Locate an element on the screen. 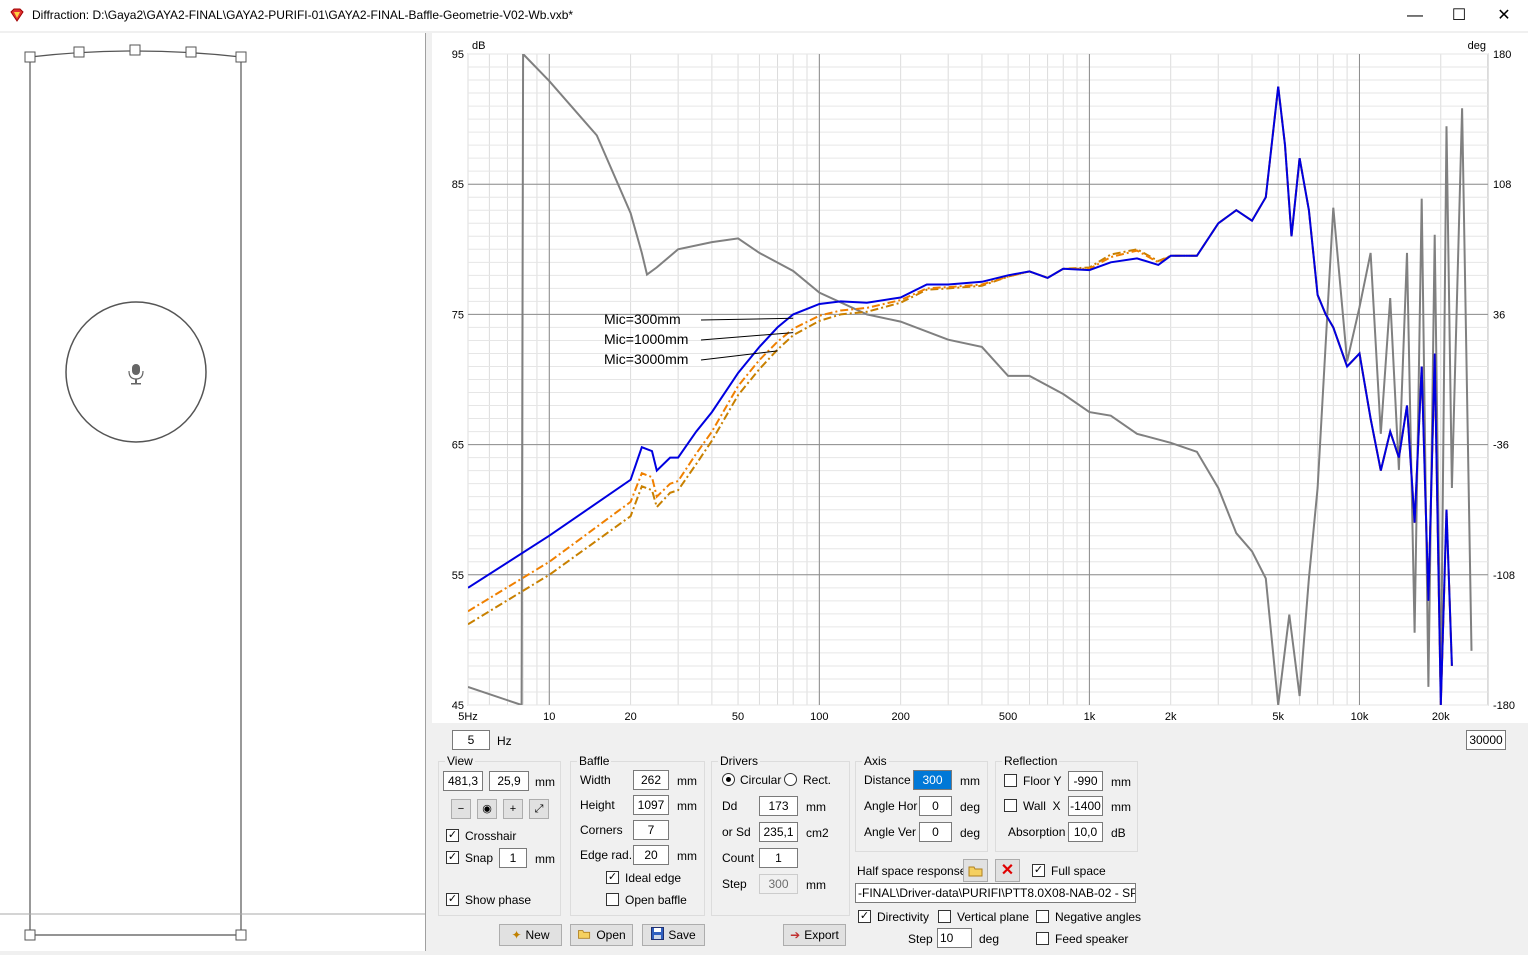  half-space-file-input is located at coordinates (995, 893).